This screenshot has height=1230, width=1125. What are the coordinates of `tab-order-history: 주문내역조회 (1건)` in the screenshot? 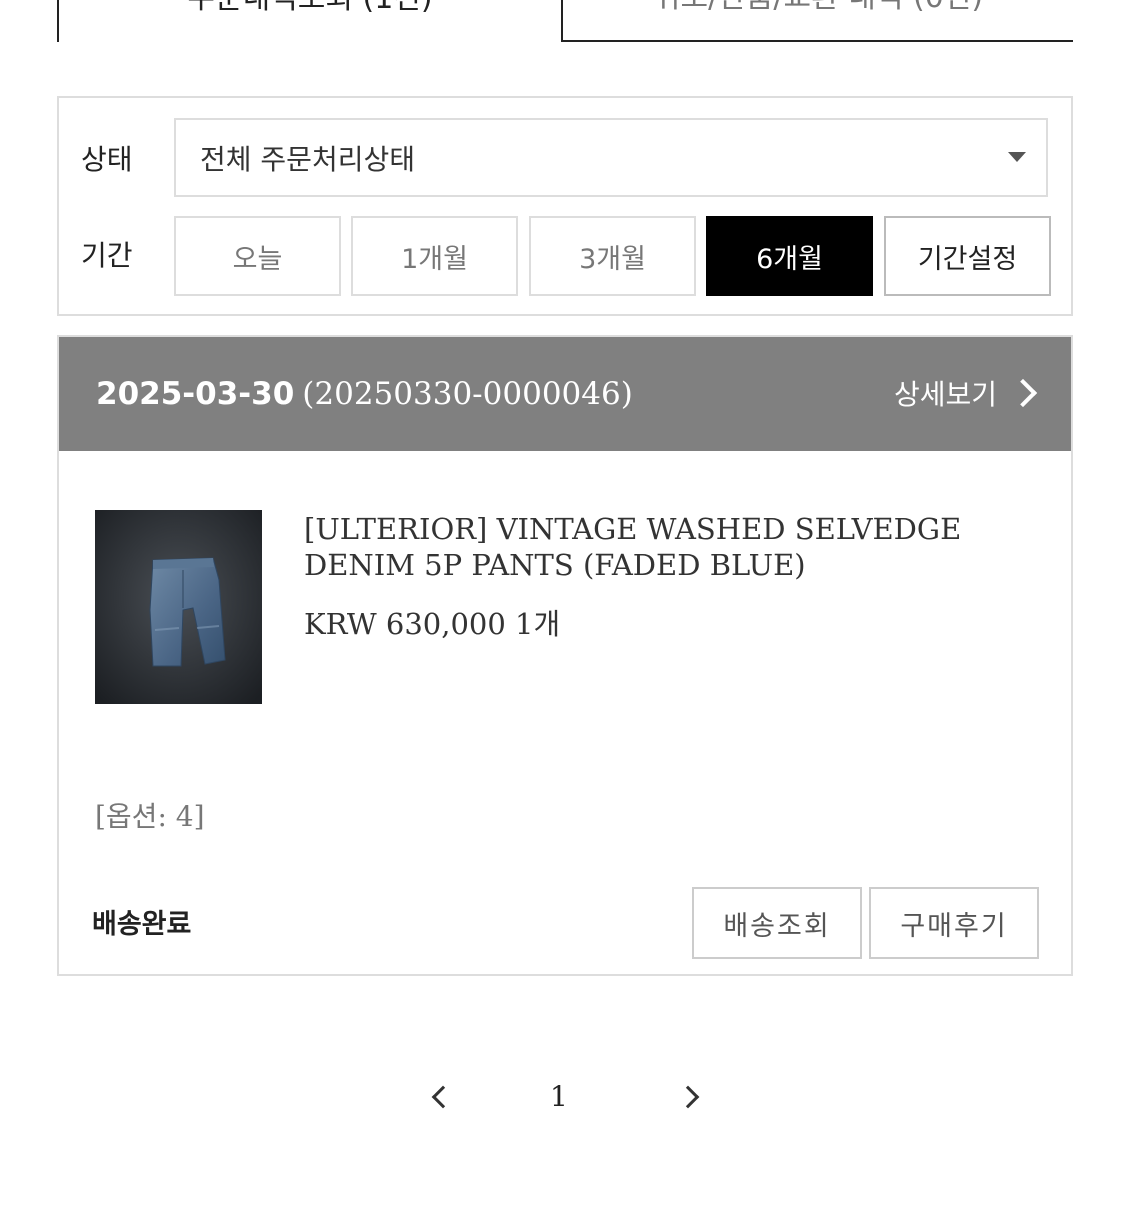 It's located at (310, 21).